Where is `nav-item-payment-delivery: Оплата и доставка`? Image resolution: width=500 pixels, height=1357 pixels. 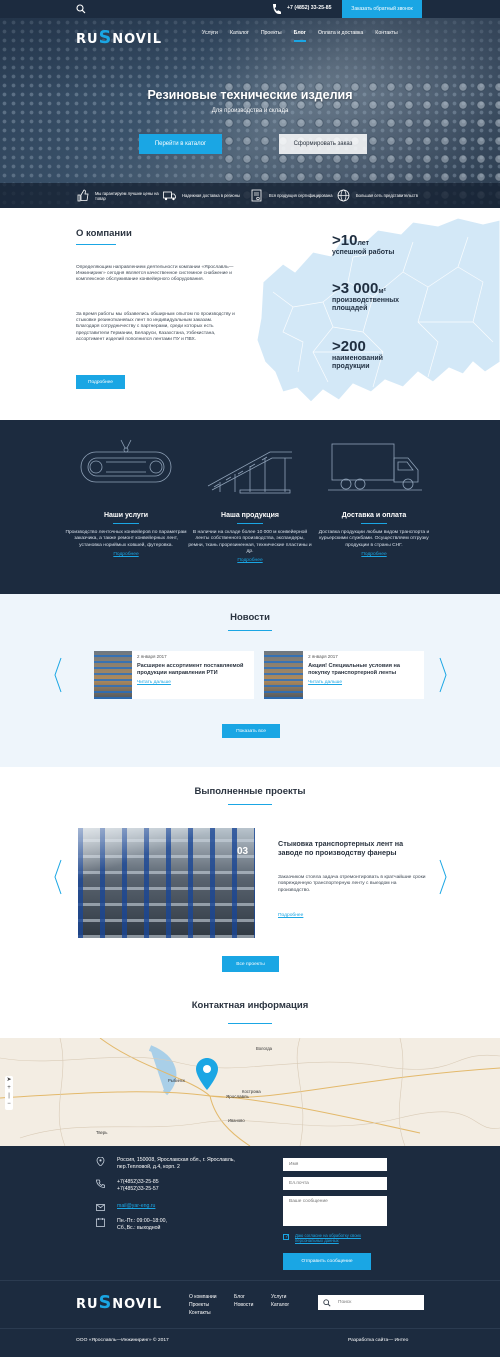 nav-item-payment-delivery: Оплата и доставка is located at coordinates (340, 33).